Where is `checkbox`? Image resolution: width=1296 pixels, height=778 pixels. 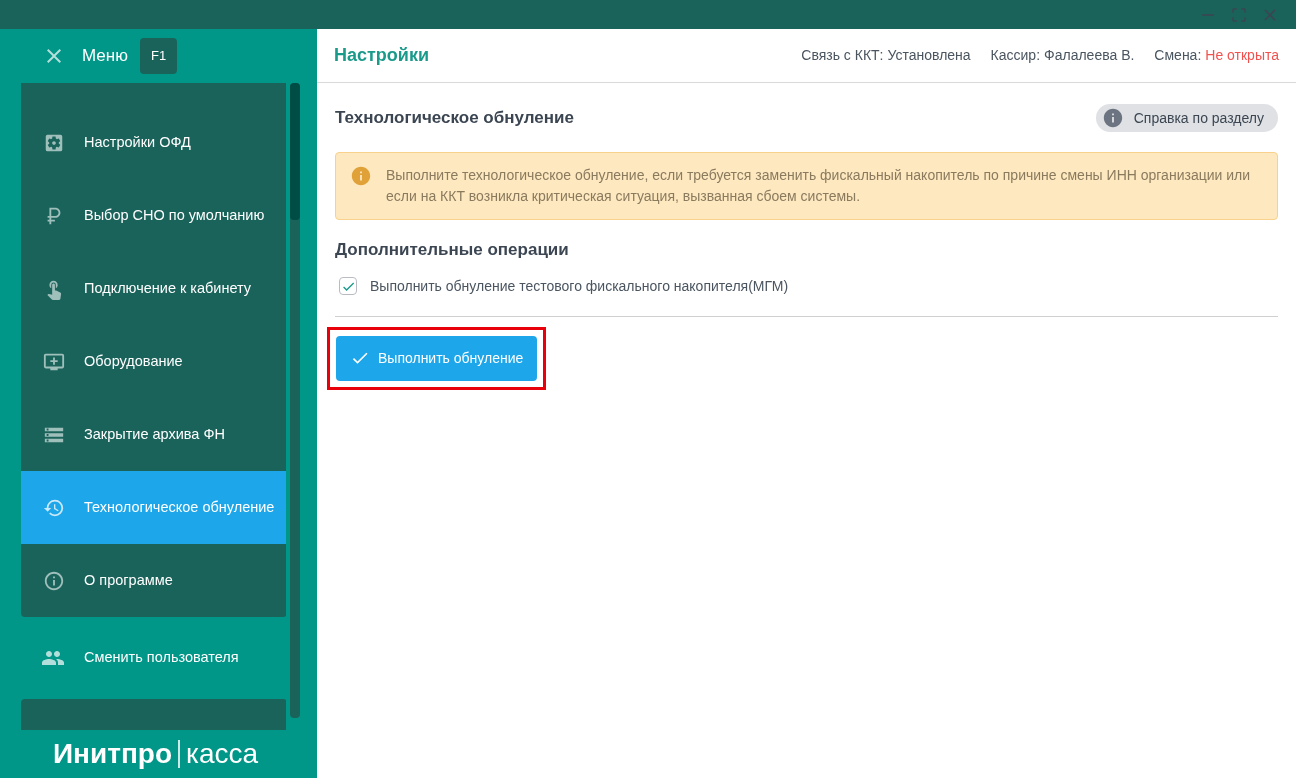 checkbox is located at coordinates (348, 286).